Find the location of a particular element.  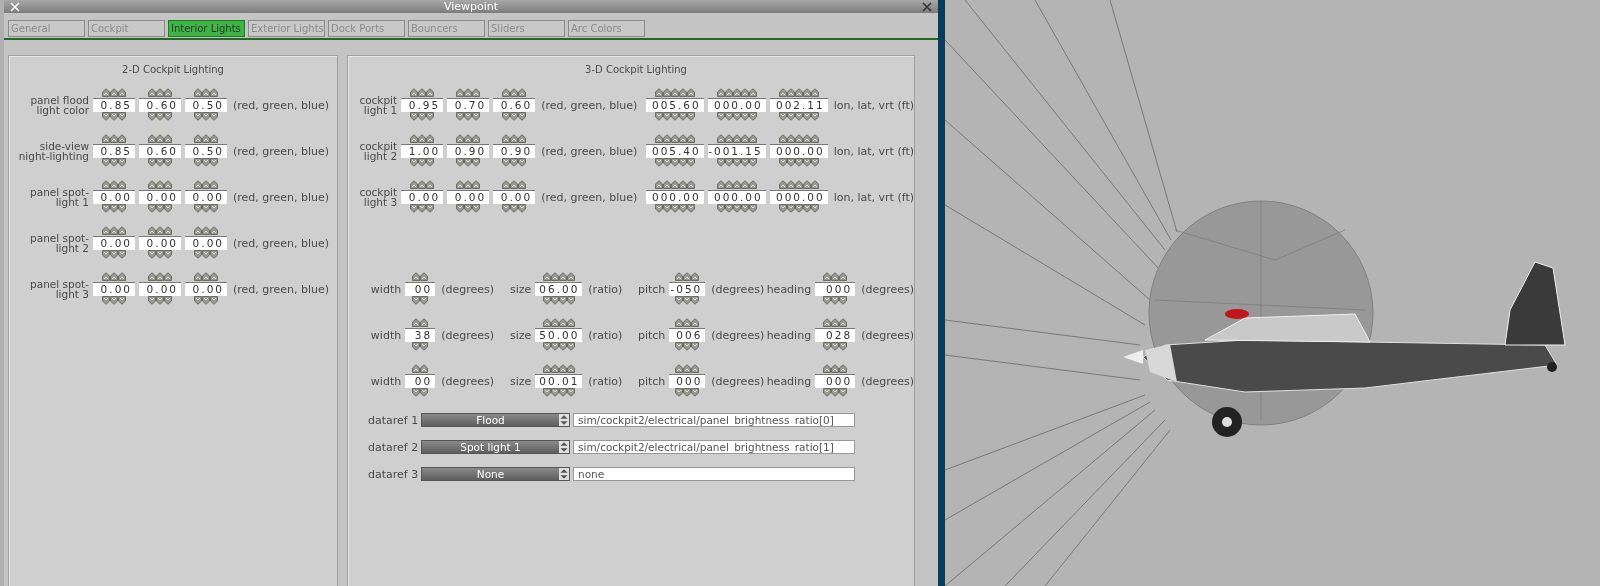

number-field: 1.00 is located at coordinates (422, 151).